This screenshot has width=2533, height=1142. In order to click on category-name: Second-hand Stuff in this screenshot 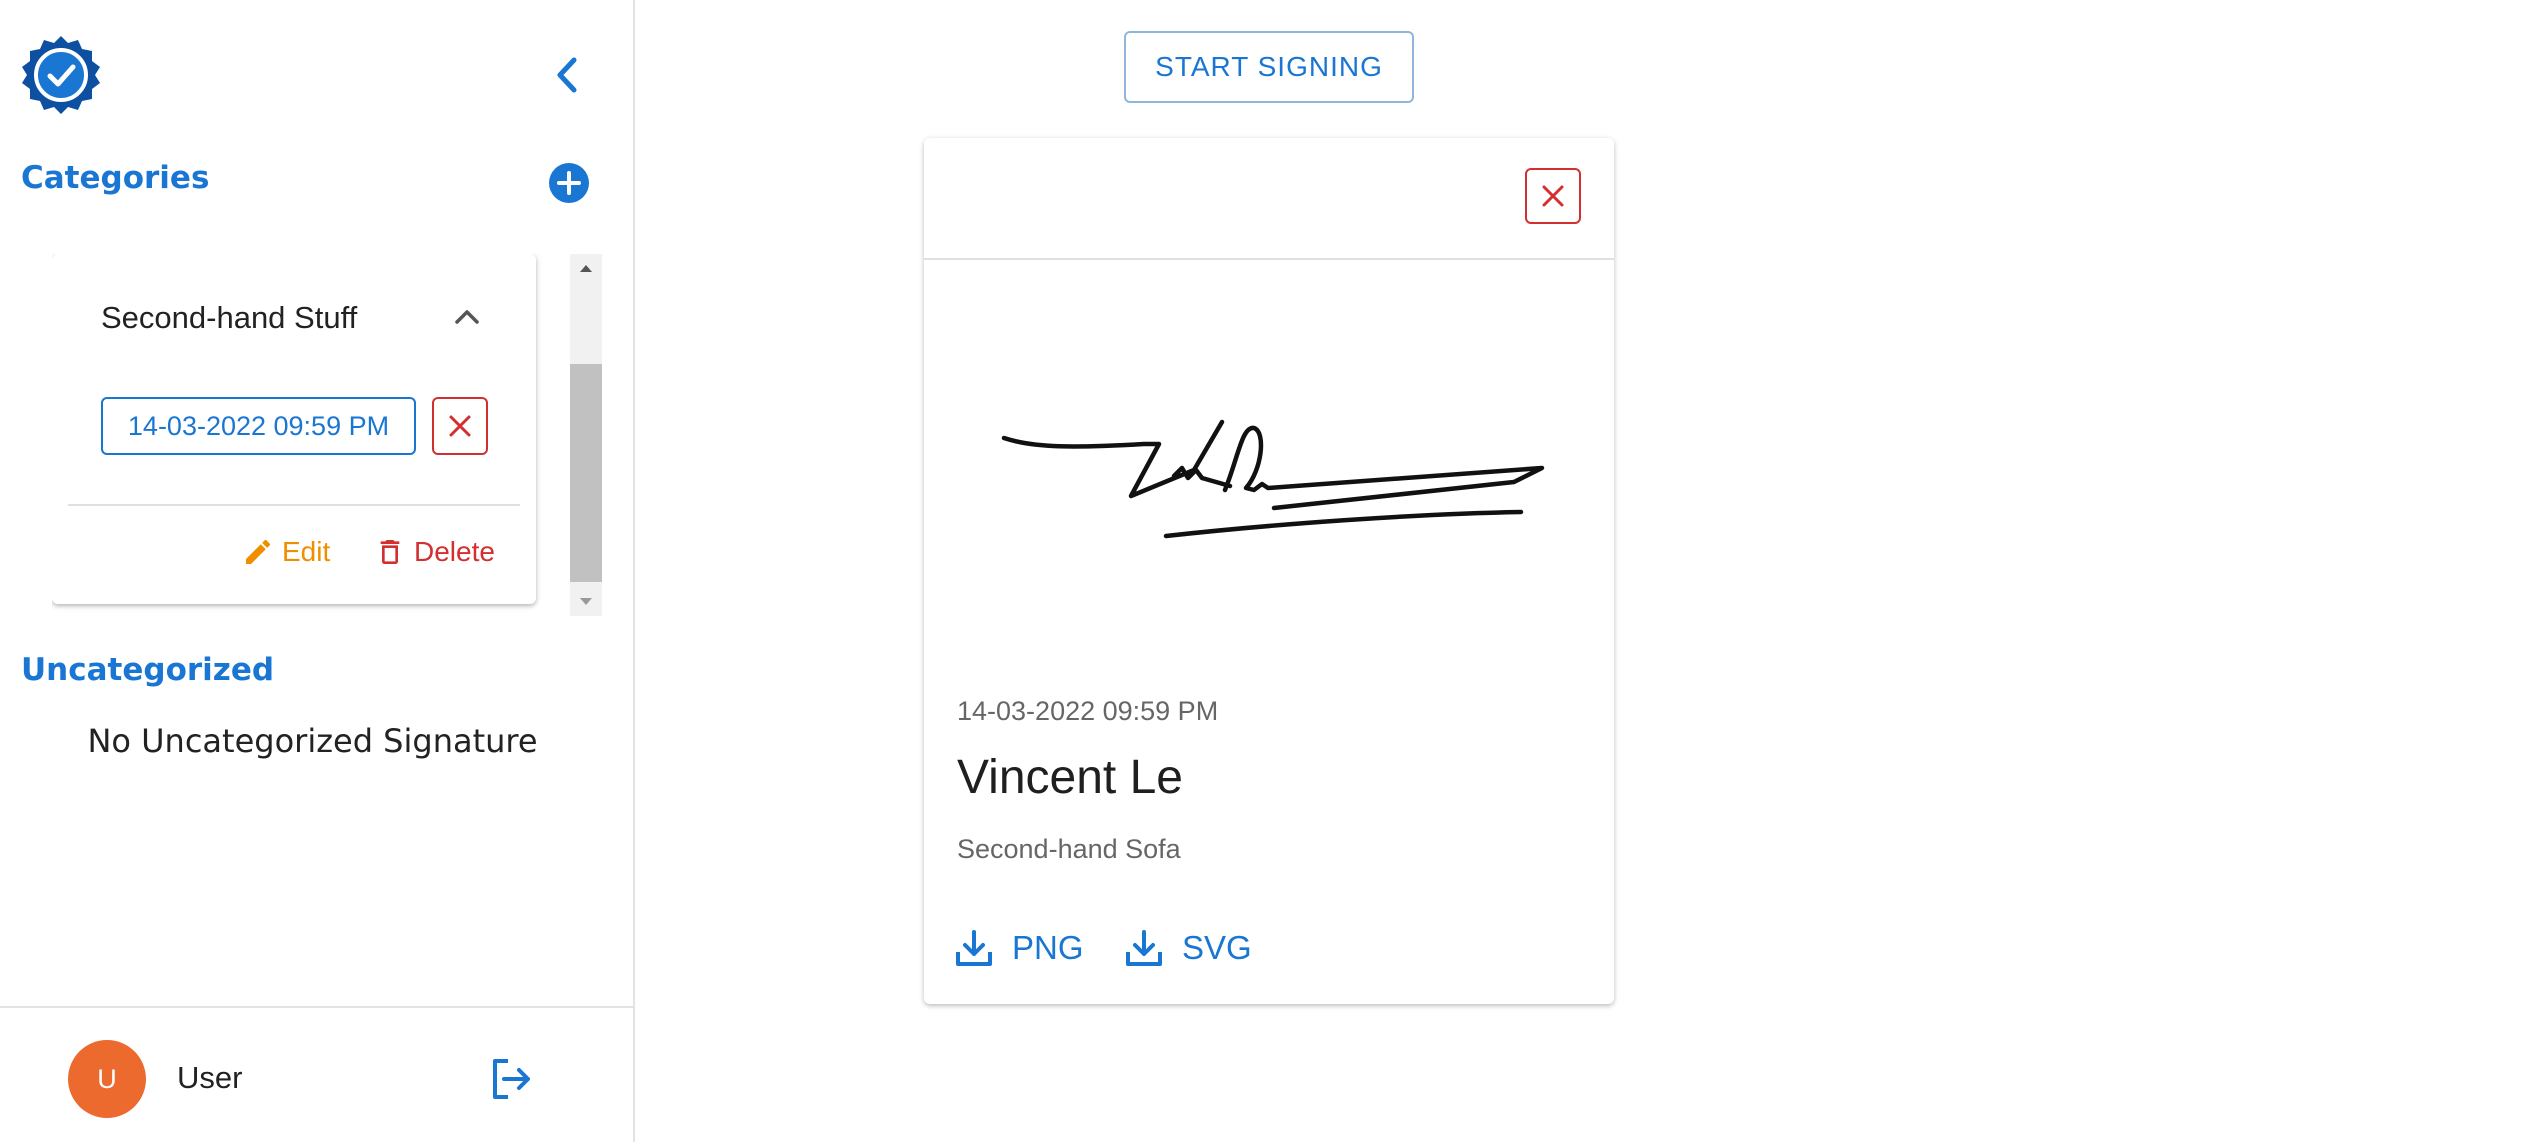, I will do `click(229, 317)`.